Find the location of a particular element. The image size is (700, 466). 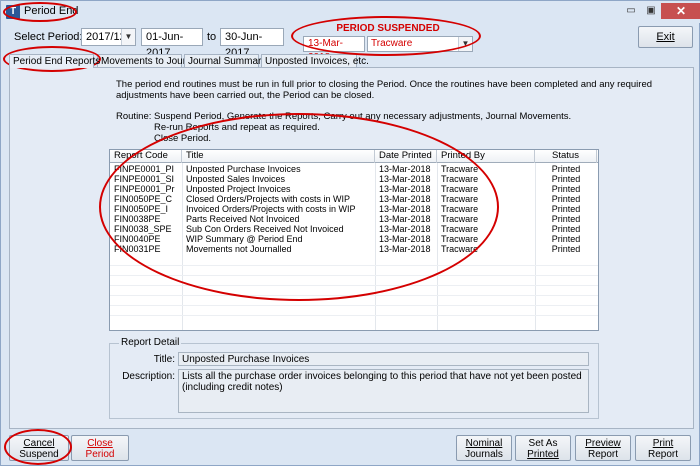

tab-unposted-invoices: Unposted Invoices, etc. is located at coordinates (315, 61).